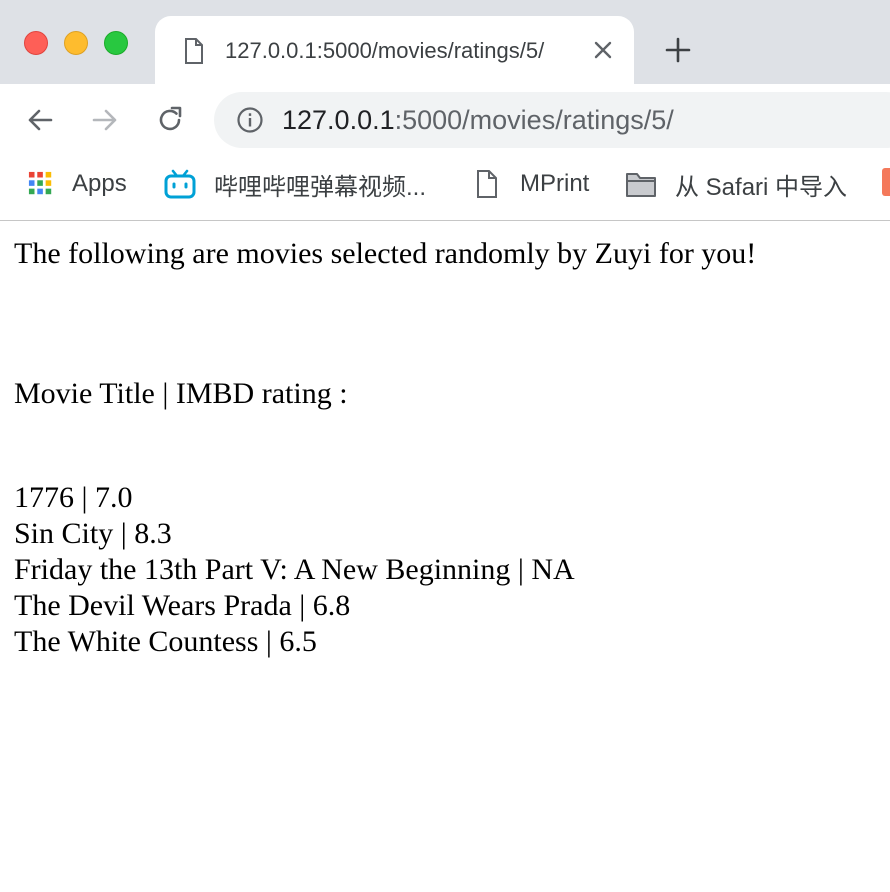 Image resolution: width=890 pixels, height=892 pixels. What do you see at coordinates (338, 120) in the screenshot?
I see `url-host: 127.0.0.1` at bounding box center [338, 120].